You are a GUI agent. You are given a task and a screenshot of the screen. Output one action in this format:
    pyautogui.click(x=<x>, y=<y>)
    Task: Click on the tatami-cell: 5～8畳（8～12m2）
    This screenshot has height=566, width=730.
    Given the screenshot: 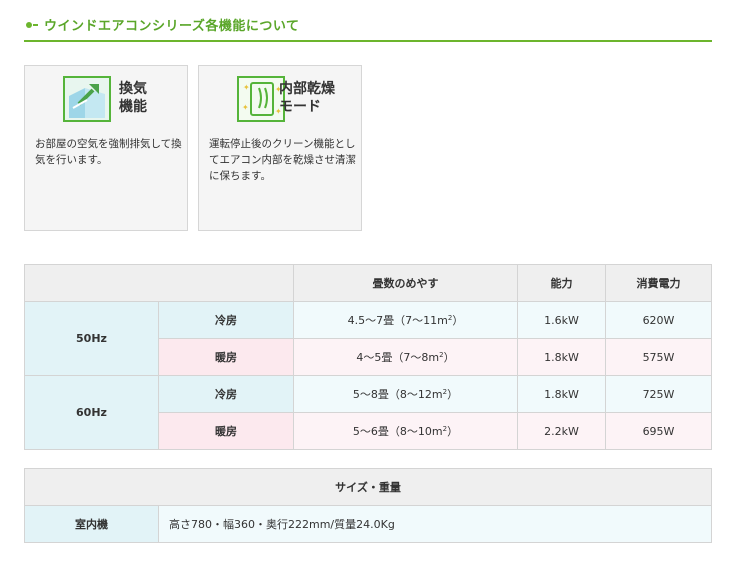 What is the action you would take?
    pyautogui.click(x=405, y=394)
    